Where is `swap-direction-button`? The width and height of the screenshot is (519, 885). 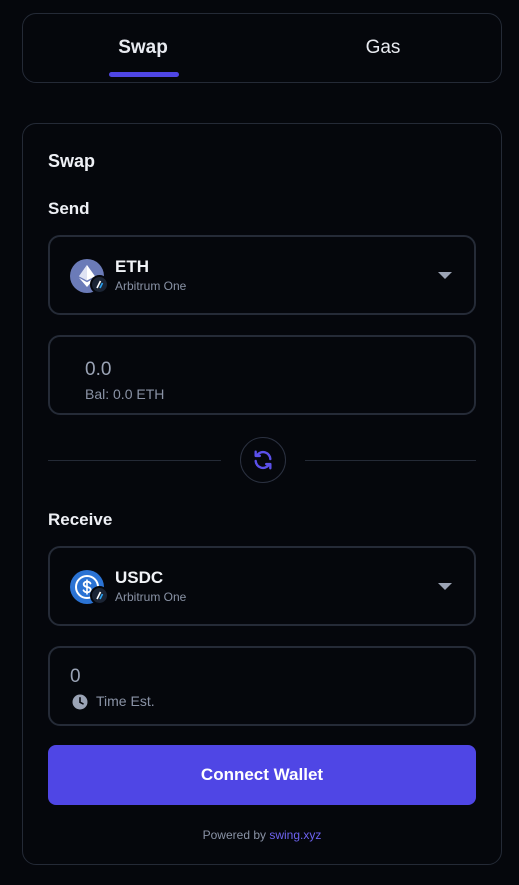 swap-direction-button is located at coordinates (263, 460).